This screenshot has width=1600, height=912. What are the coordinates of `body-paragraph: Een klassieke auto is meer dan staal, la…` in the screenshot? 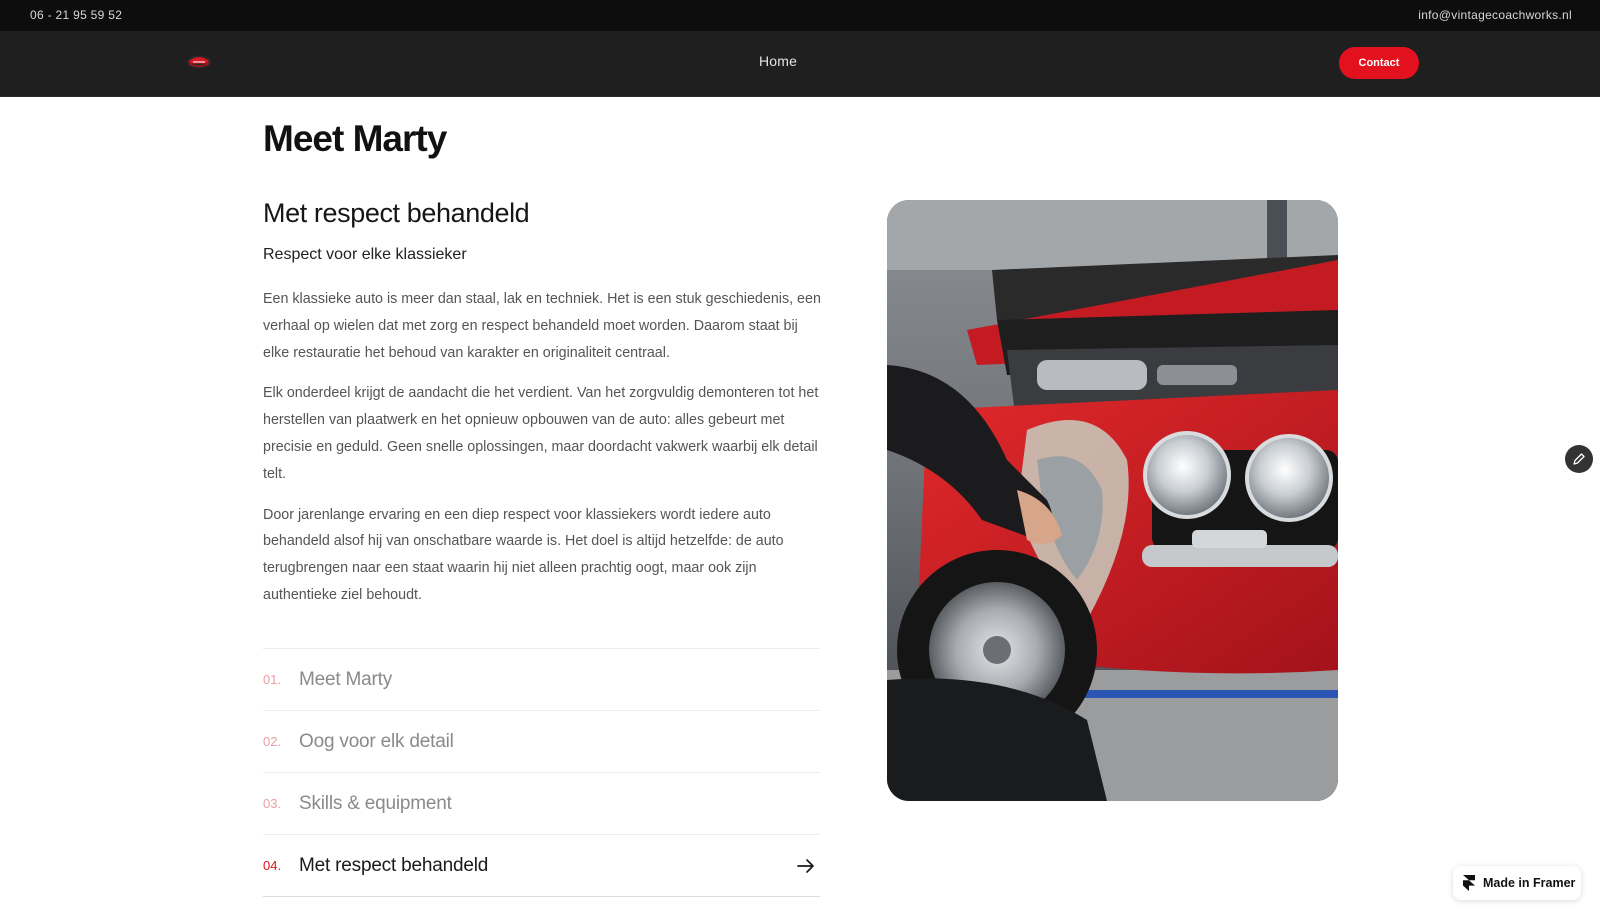 It's located at (542, 326).